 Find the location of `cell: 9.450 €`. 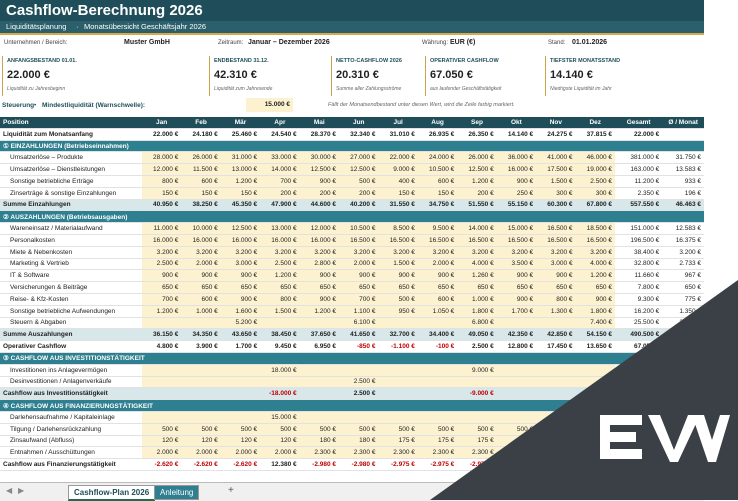

cell: 9.450 € is located at coordinates (280, 346).